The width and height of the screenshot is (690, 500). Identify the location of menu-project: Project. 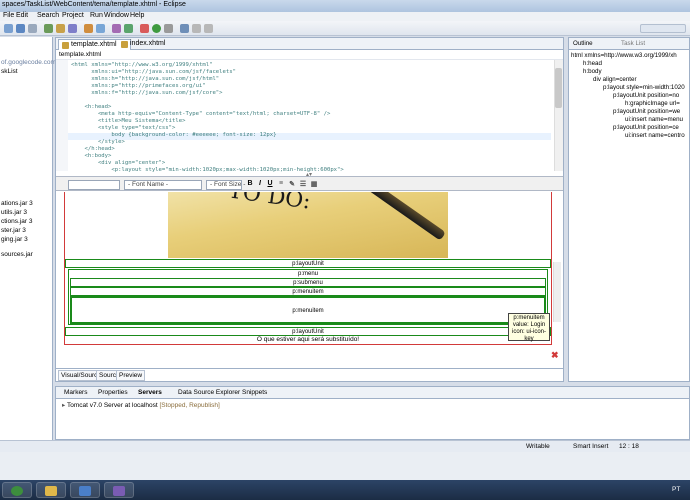
(73, 15).